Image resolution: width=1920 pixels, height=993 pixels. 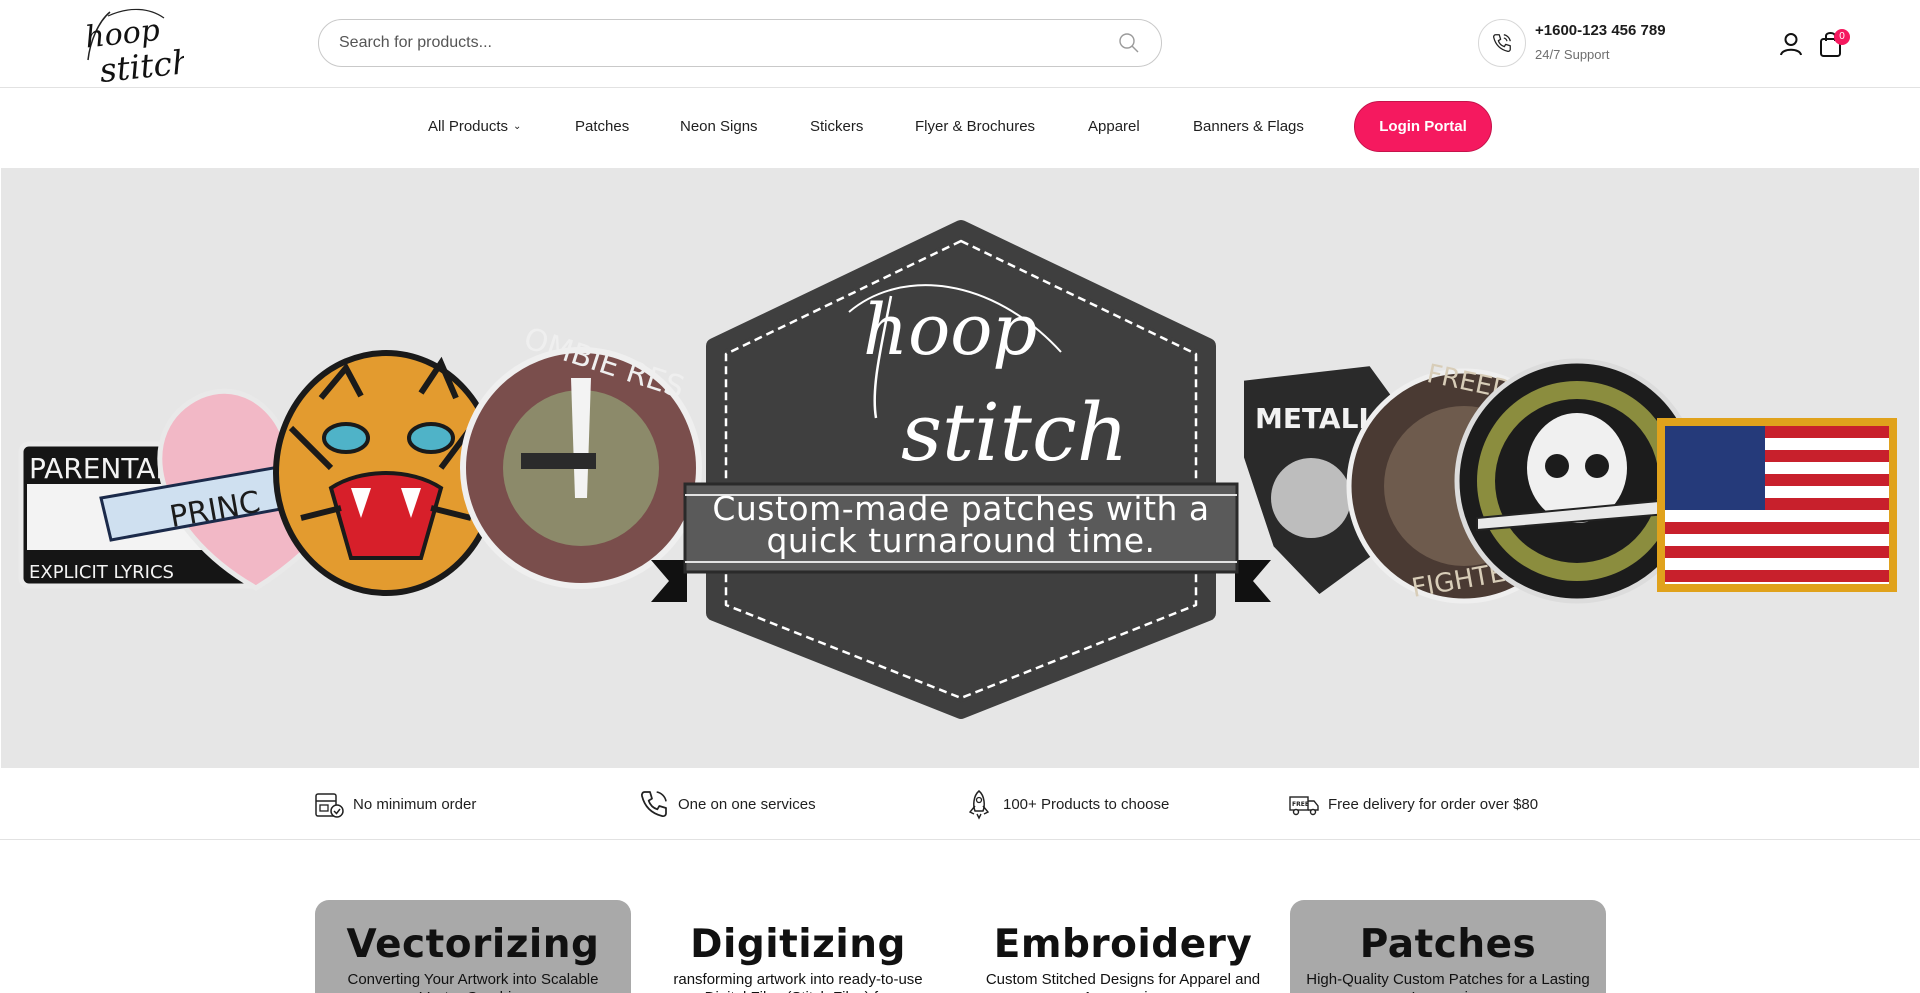 What do you see at coordinates (1114, 126) in the screenshot?
I see `nav-item-apparel: Apparel` at bounding box center [1114, 126].